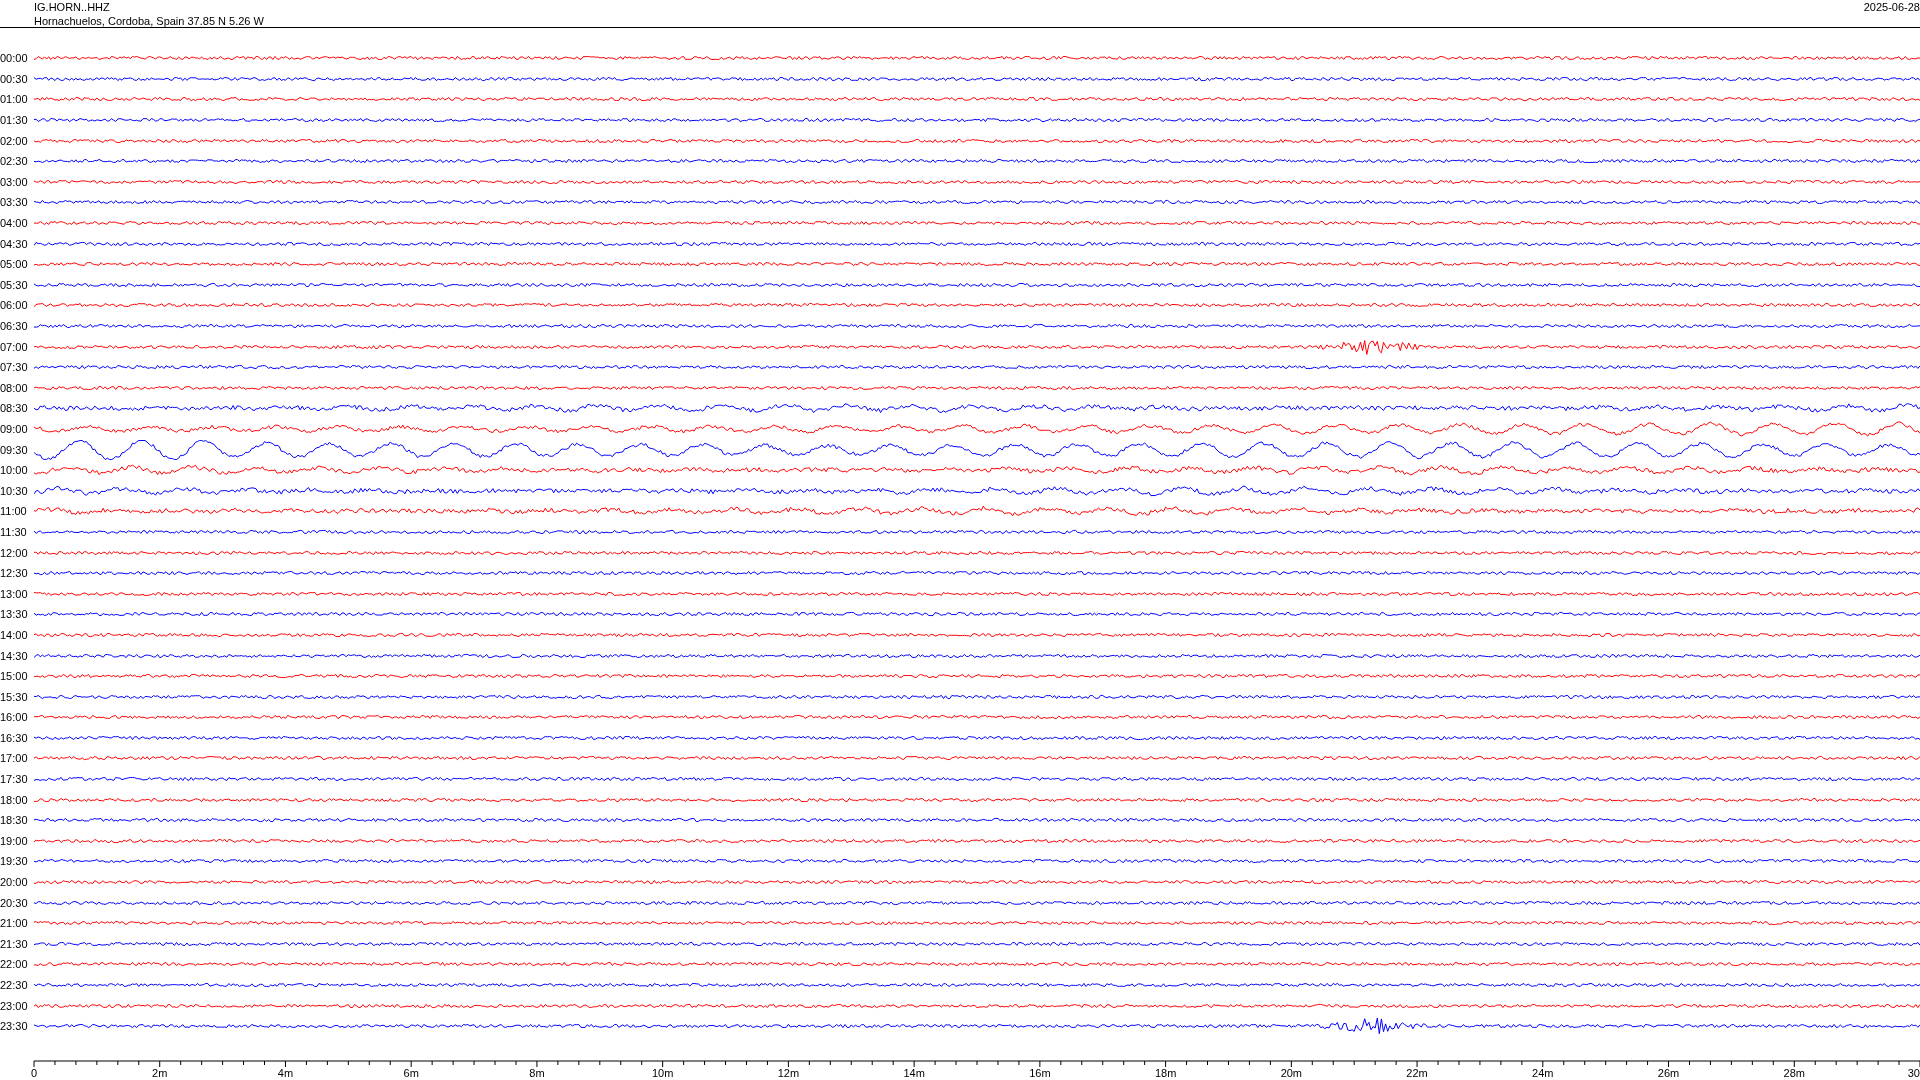 The image size is (1920, 1080). I want to click on row-time-label: 06:30, so click(14, 326).